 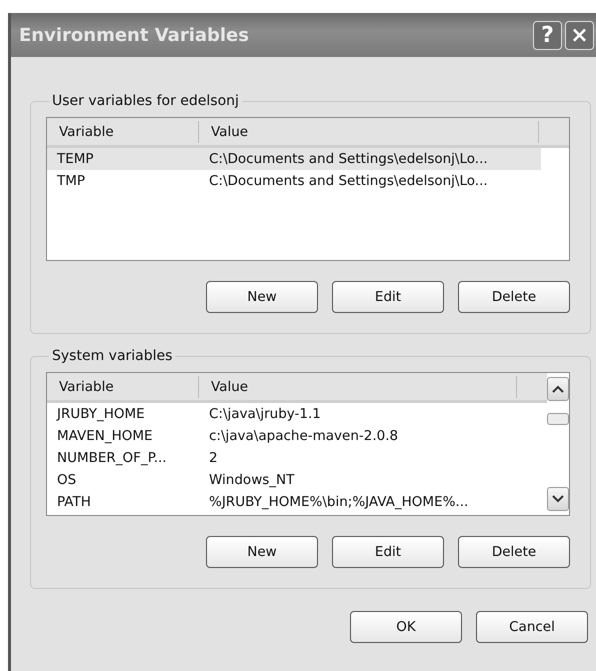 I want to click on list-row: MAVEN_HOME c:\java\apache-maven-2.0.8, so click(x=283, y=436).